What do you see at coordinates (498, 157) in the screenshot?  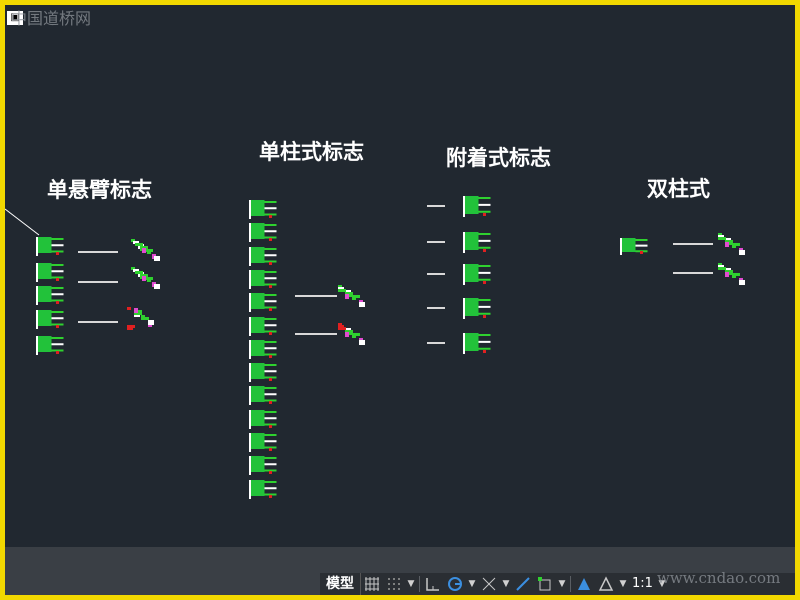 I see `title-attached: 附着式标志` at bounding box center [498, 157].